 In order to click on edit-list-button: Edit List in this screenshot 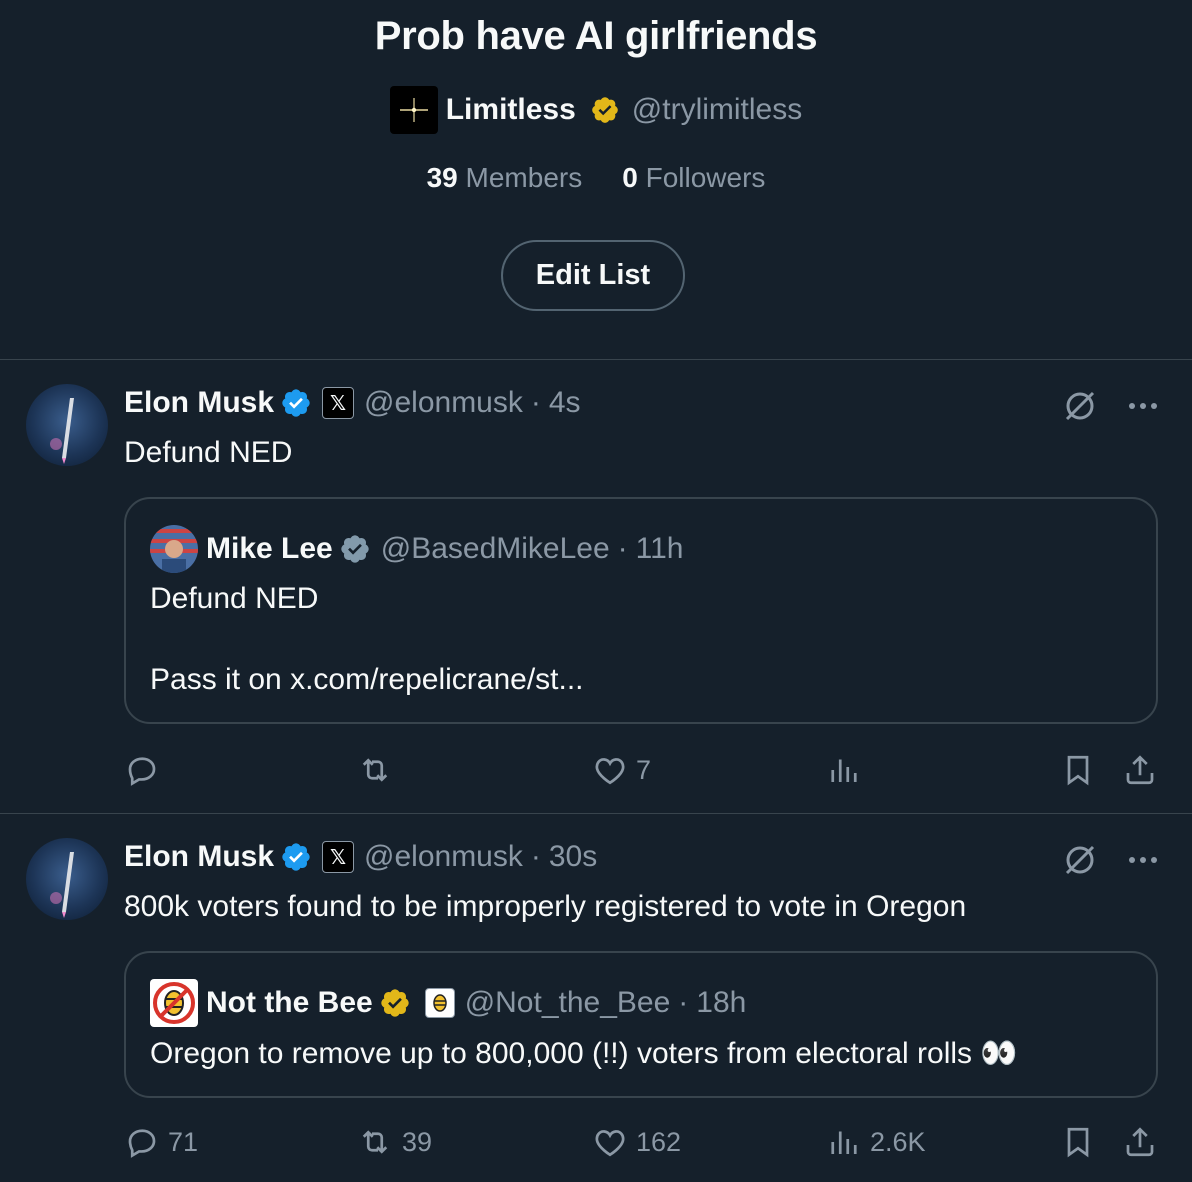, I will do `click(593, 275)`.